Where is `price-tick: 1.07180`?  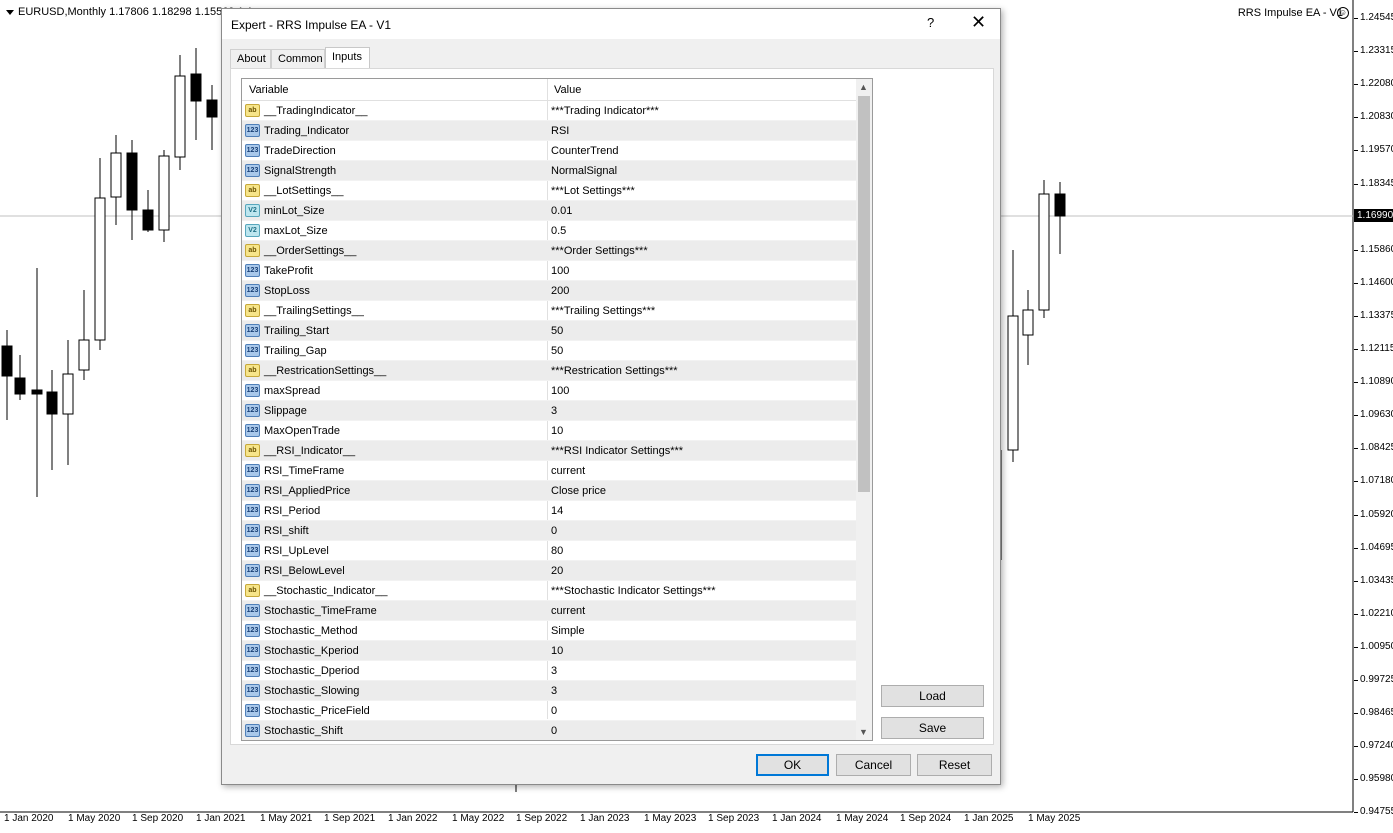 price-tick: 1.07180 is located at coordinates (1373, 480).